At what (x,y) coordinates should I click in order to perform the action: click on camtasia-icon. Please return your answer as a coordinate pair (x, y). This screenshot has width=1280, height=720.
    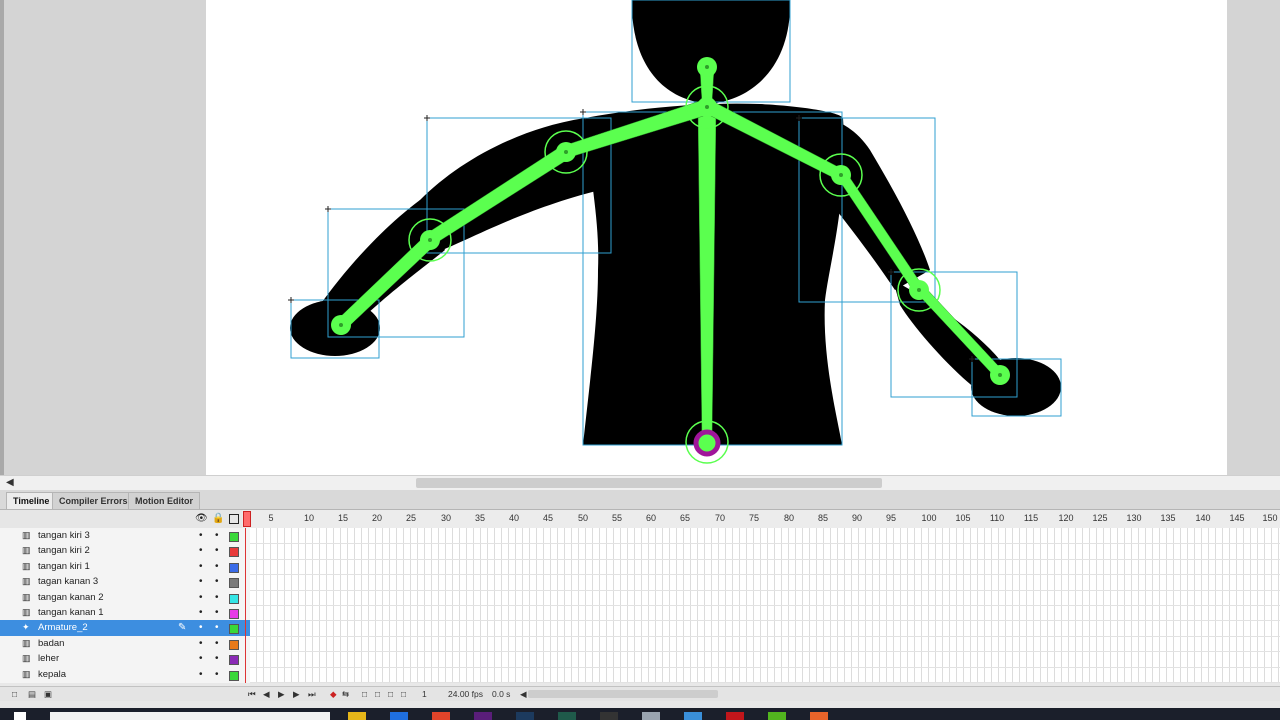
    Looking at the image, I should click on (777, 716).